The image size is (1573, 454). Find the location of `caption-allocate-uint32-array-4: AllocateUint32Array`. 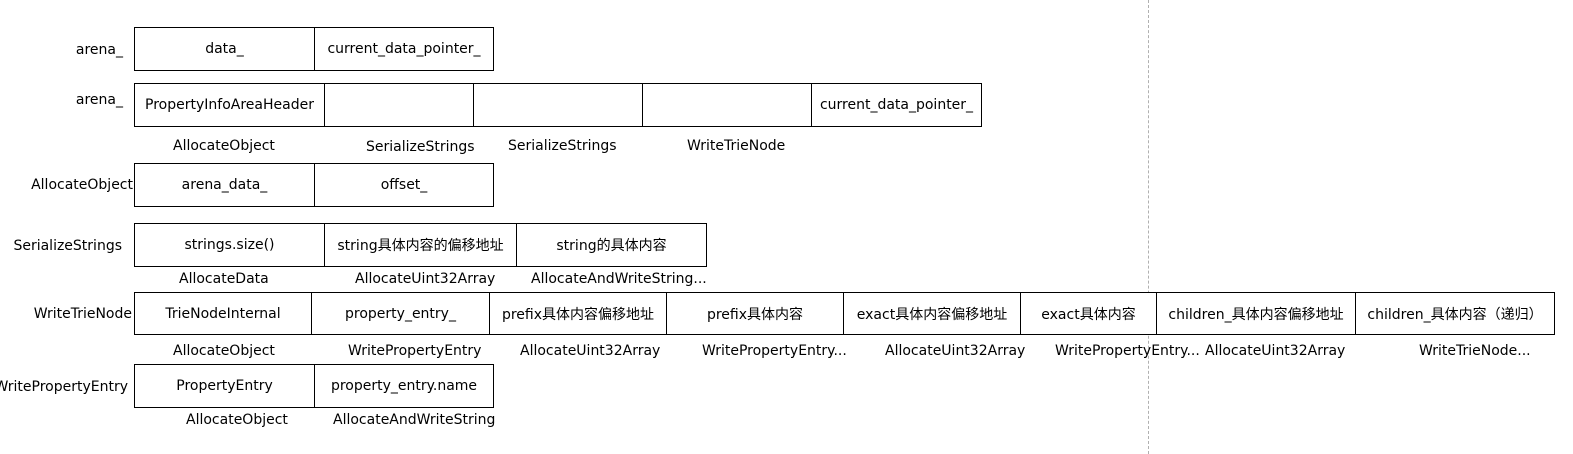

caption-allocate-uint32-array-4: AllocateUint32Array is located at coordinates (1275, 351).